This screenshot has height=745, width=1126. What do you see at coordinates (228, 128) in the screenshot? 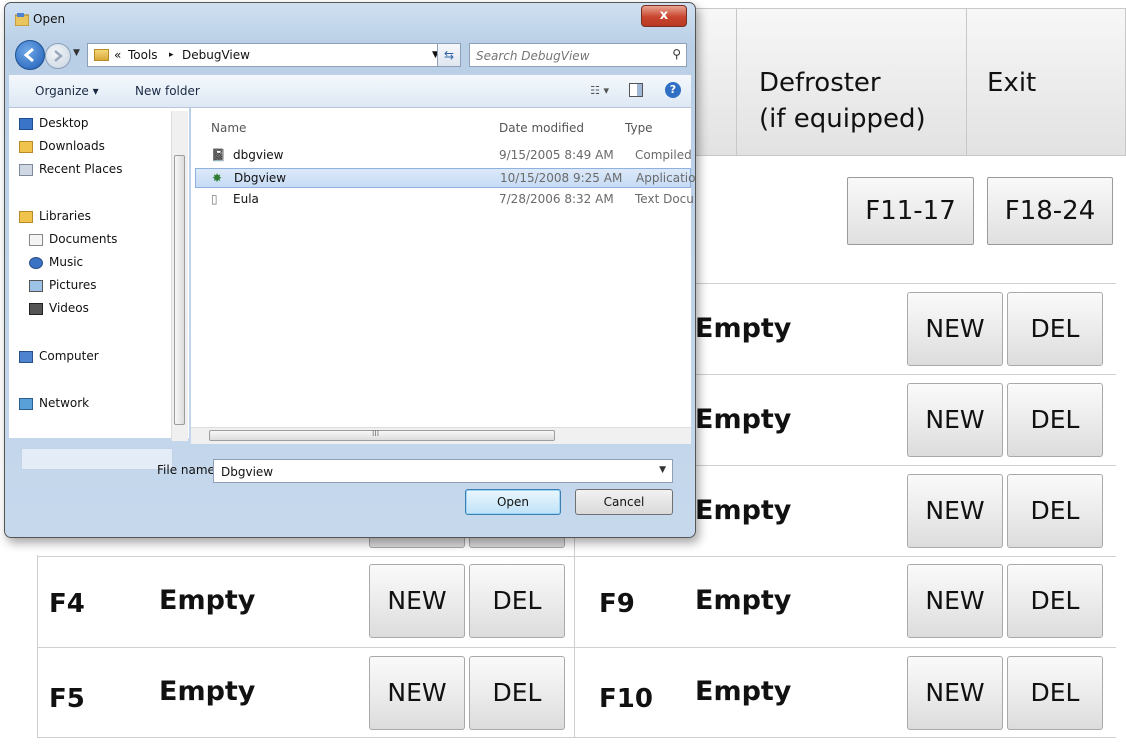
I see `column-header-name: Name` at bounding box center [228, 128].